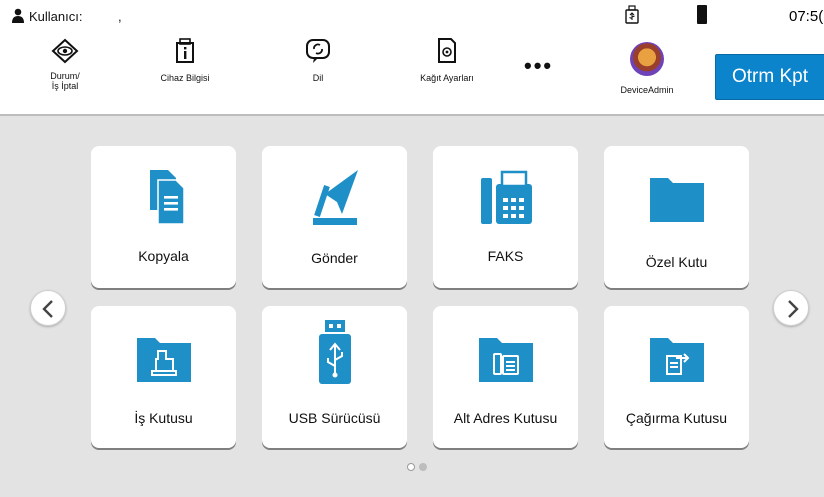 The height and width of the screenshot is (497, 824). I want to click on paper-settings-icon, so click(447, 50).